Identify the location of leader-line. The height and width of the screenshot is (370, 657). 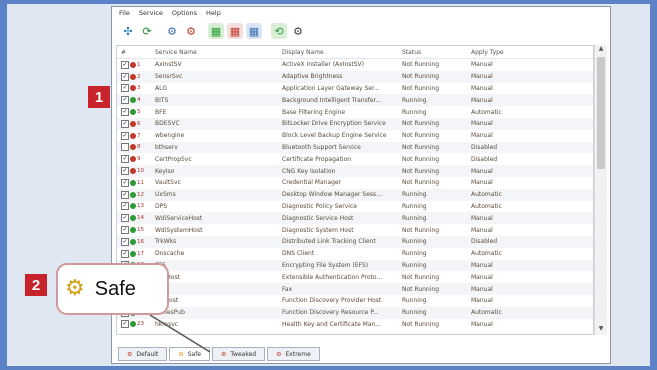
(180, 333).